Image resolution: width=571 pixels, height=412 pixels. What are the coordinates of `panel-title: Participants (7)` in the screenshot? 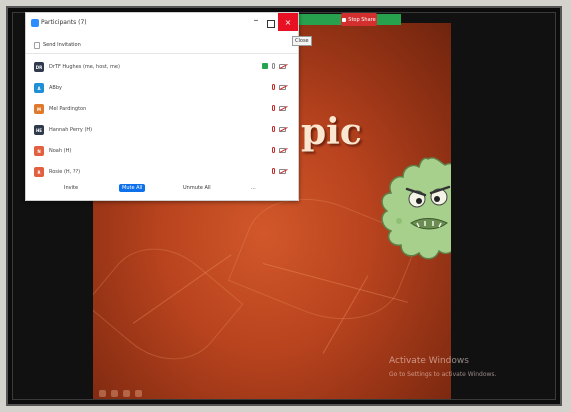 It's located at (64, 22).